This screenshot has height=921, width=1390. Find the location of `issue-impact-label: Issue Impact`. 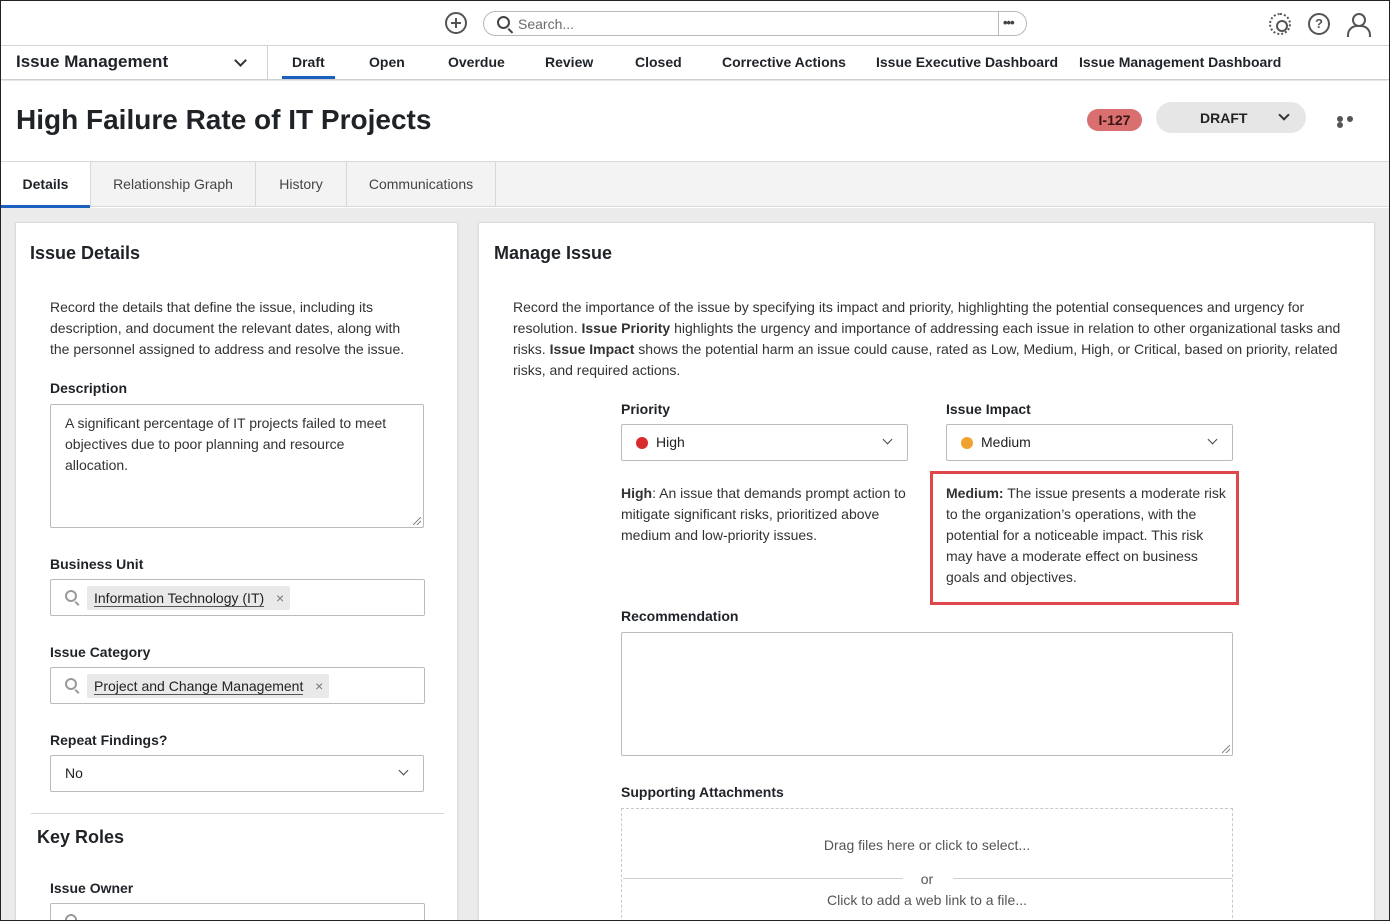

issue-impact-label: Issue Impact is located at coordinates (988, 409).